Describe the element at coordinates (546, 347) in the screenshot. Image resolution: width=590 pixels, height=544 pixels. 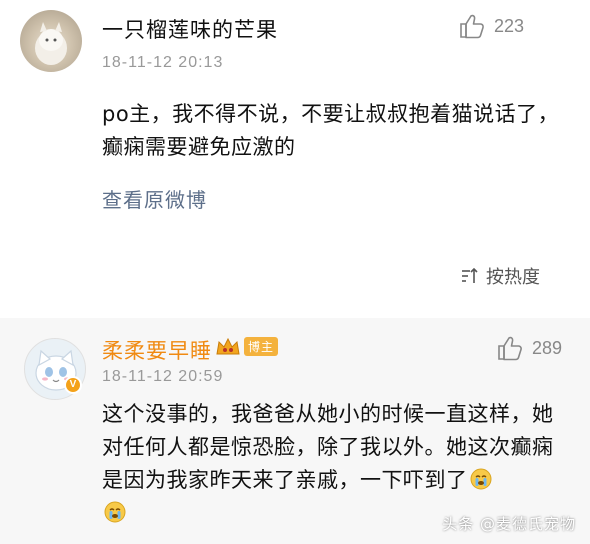
I see `like-count: 289` at that location.